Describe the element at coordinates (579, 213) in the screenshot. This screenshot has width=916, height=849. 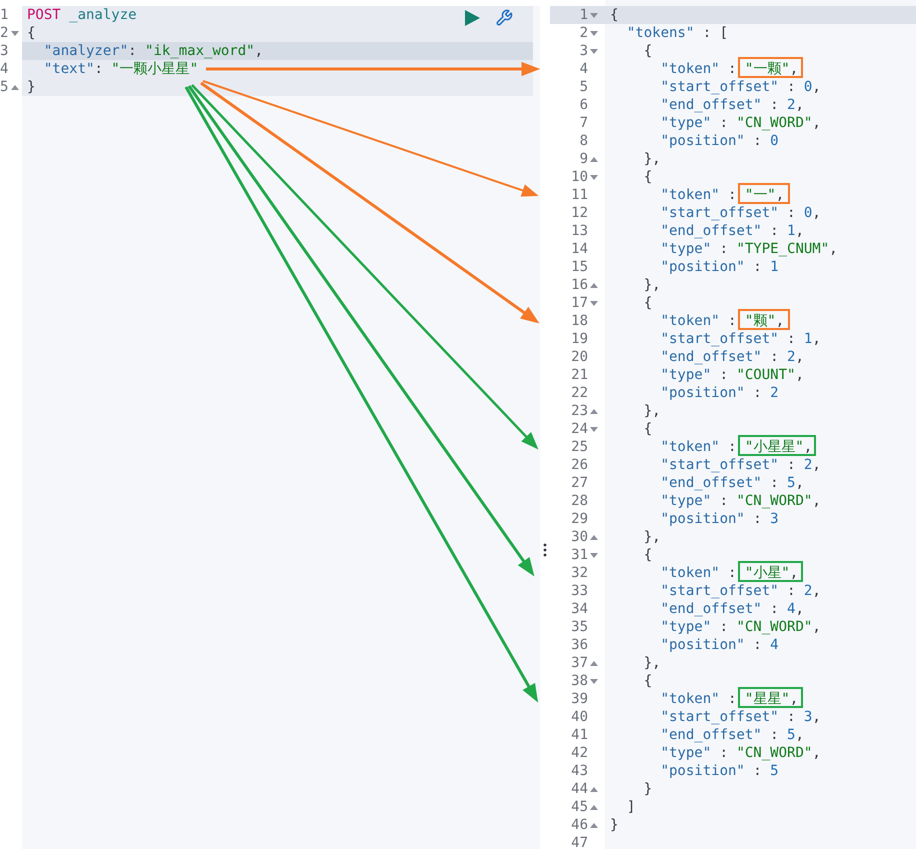
I see `line-number: 12` at that location.